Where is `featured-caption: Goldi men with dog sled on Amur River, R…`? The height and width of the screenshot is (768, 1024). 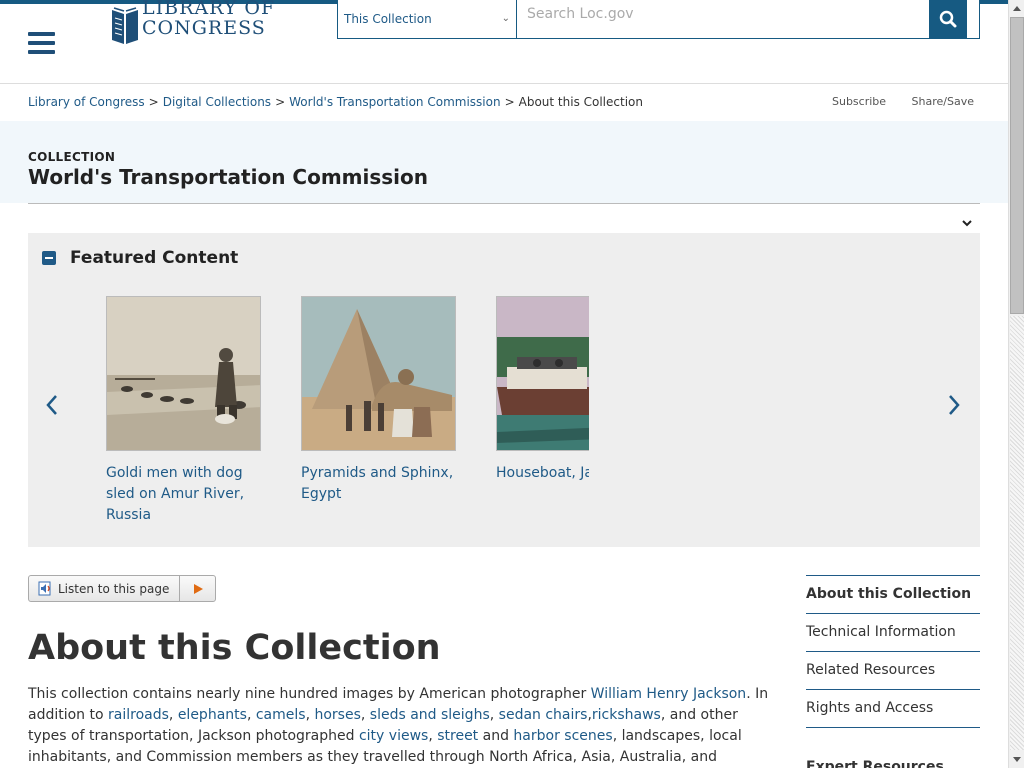
featured-caption: Goldi men with dog sled on Amur River, R… is located at coordinates (186, 494).